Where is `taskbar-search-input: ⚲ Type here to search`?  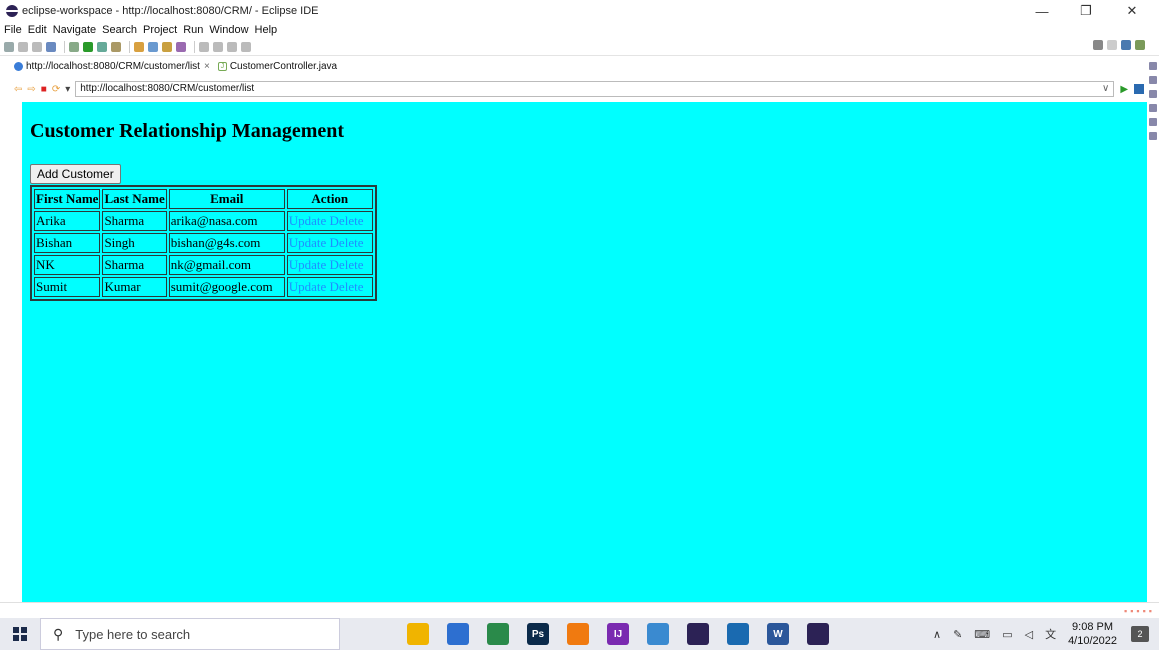
taskbar-search-input: ⚲ Type here to search is located at coordinates (190, 634).